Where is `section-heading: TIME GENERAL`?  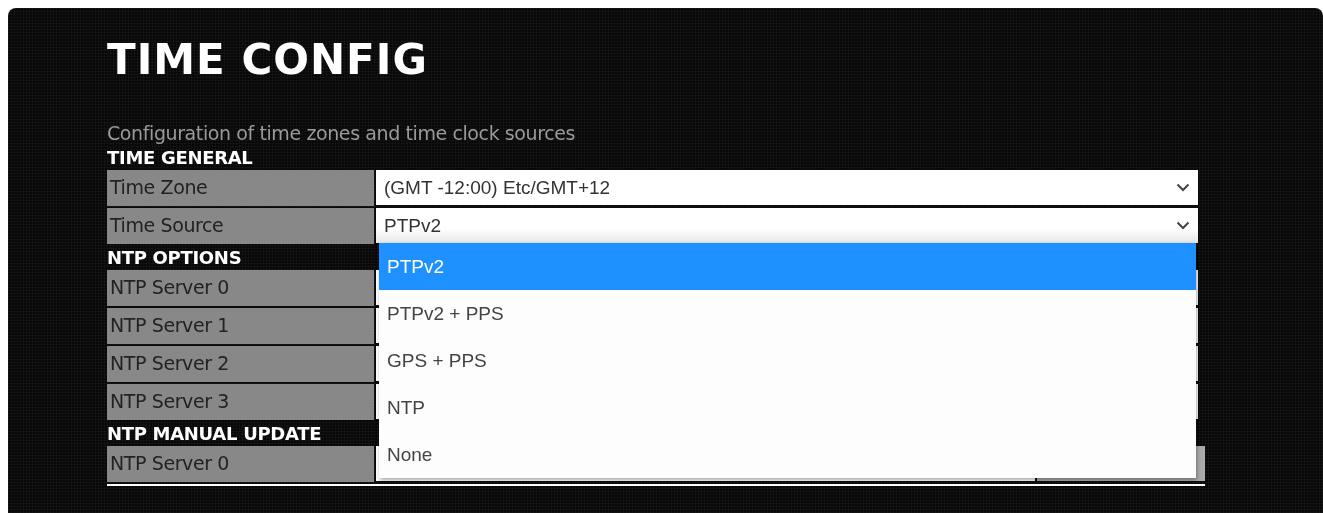 section-heading: TIME GENERAL is located at coordinates (180, 158).